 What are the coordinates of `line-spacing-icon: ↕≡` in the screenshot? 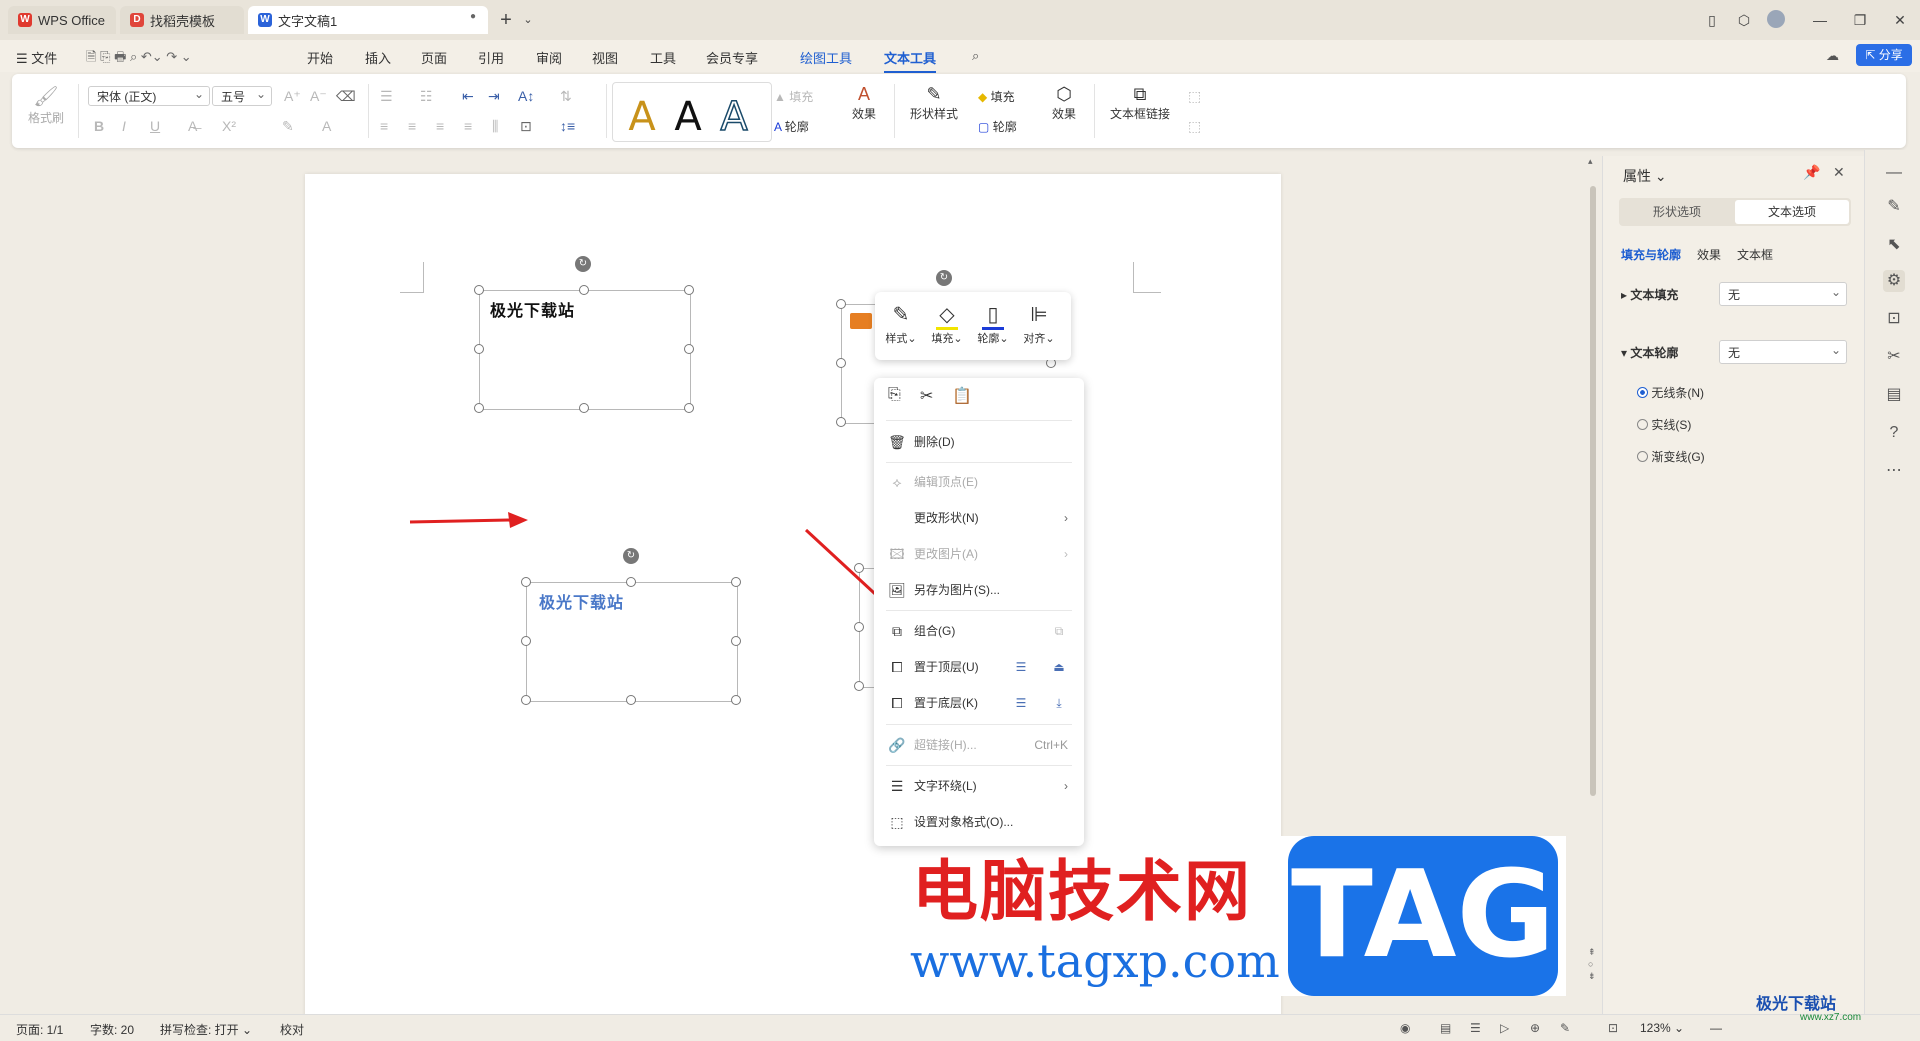 It's located at (567, 126).